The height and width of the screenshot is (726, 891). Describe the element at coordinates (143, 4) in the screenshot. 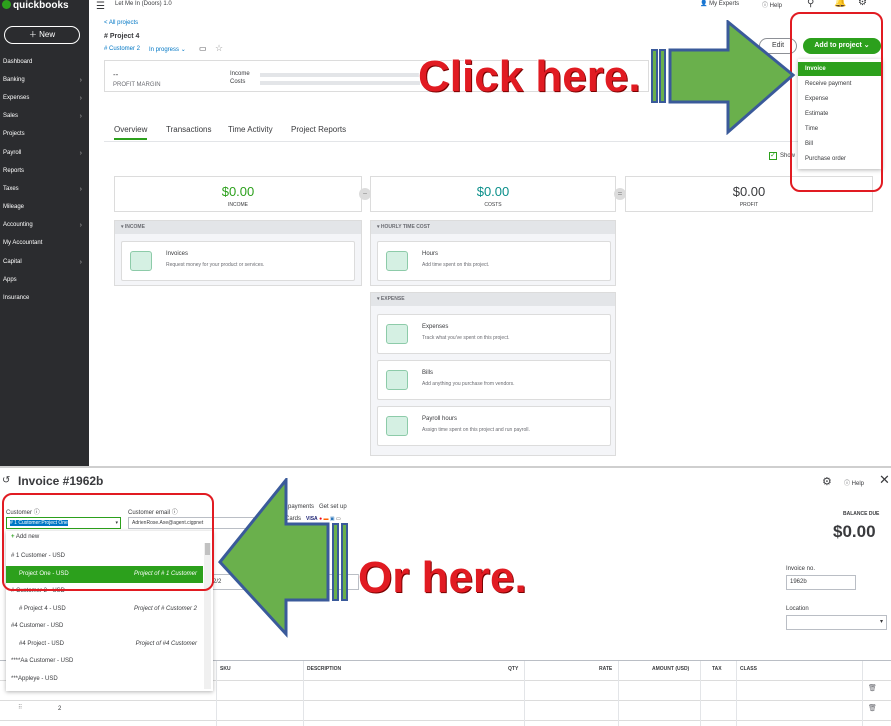

I see `company-name: Let Me In (Doors) 1.0` at that location.